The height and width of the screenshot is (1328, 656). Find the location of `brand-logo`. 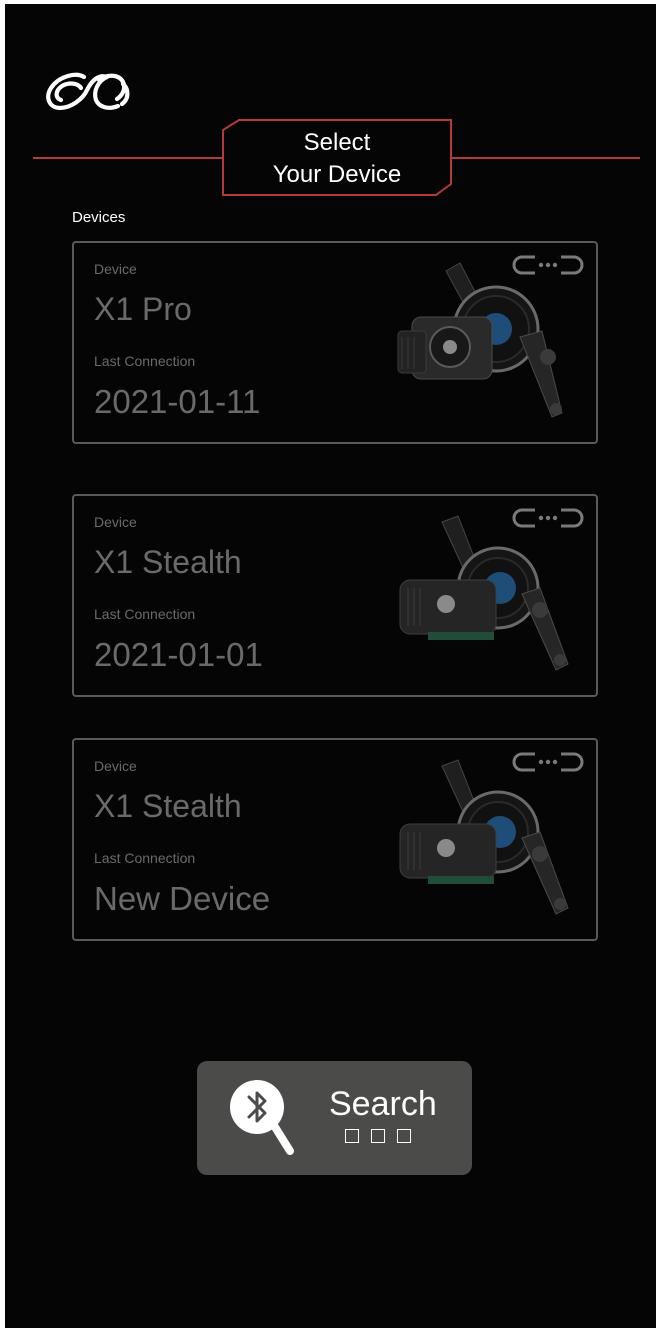

brand-logo is located at coordinates (88, 91).